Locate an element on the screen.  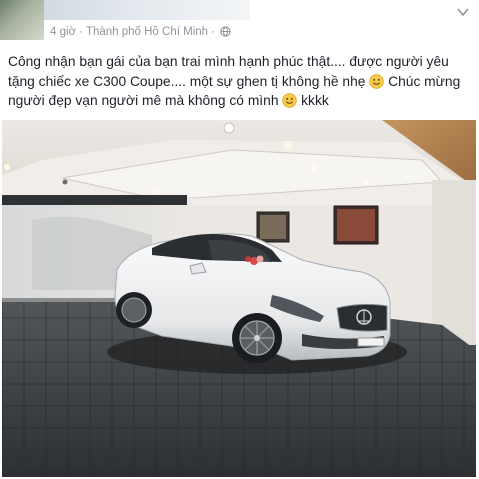
post-time: 4 giờ is located at coordinates (63, 32).